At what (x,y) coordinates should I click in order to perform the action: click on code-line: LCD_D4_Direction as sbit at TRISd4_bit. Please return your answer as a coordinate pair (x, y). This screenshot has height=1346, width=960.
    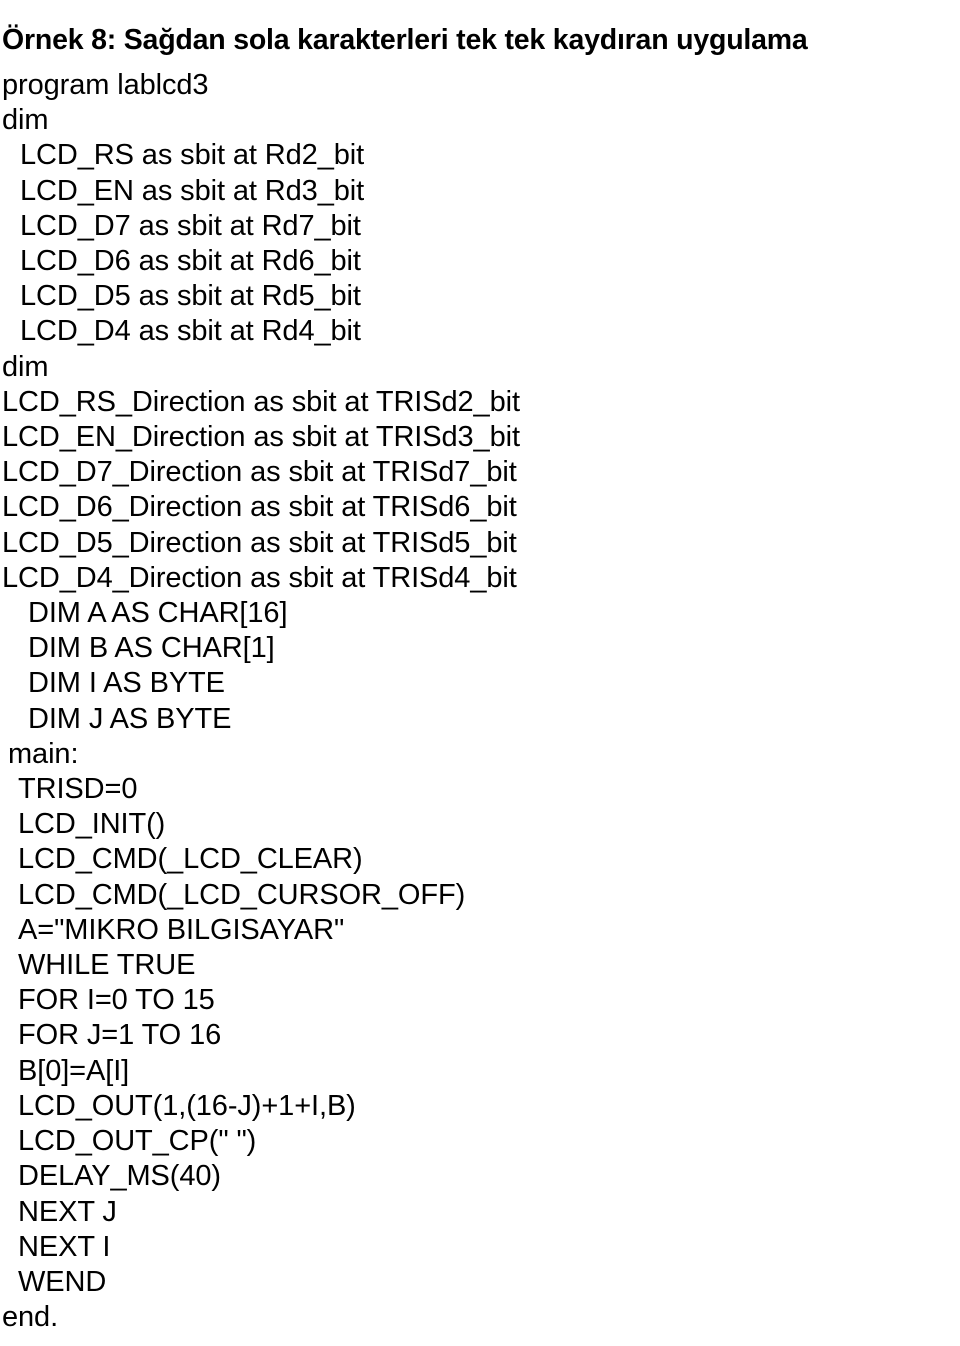
    Looking at the image, I should click on (259, 577).